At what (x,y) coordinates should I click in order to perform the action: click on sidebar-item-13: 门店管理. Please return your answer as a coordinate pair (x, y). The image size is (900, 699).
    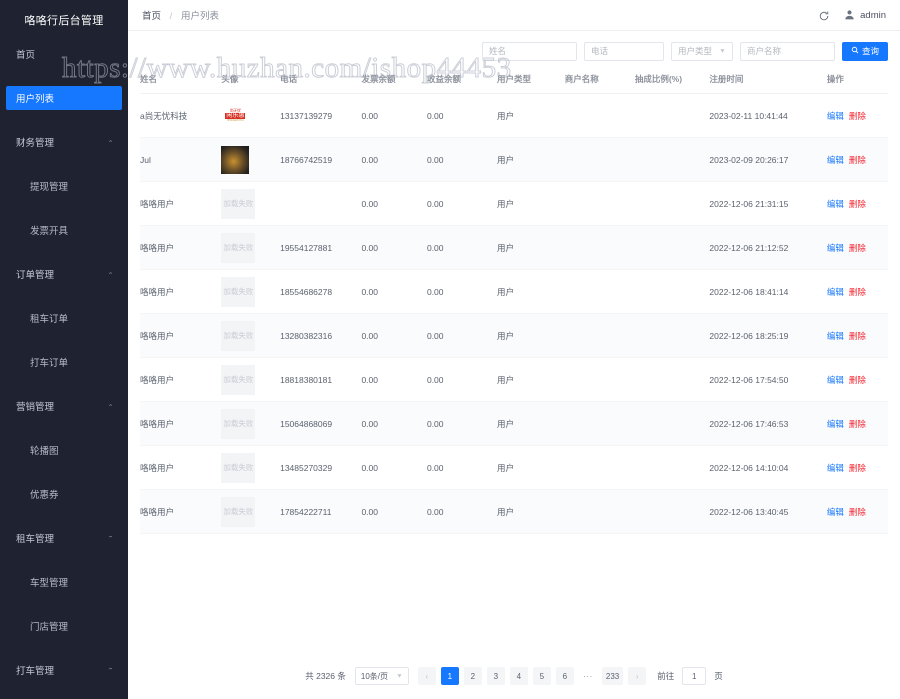
    Looking at the image, I should click on (64, 626).